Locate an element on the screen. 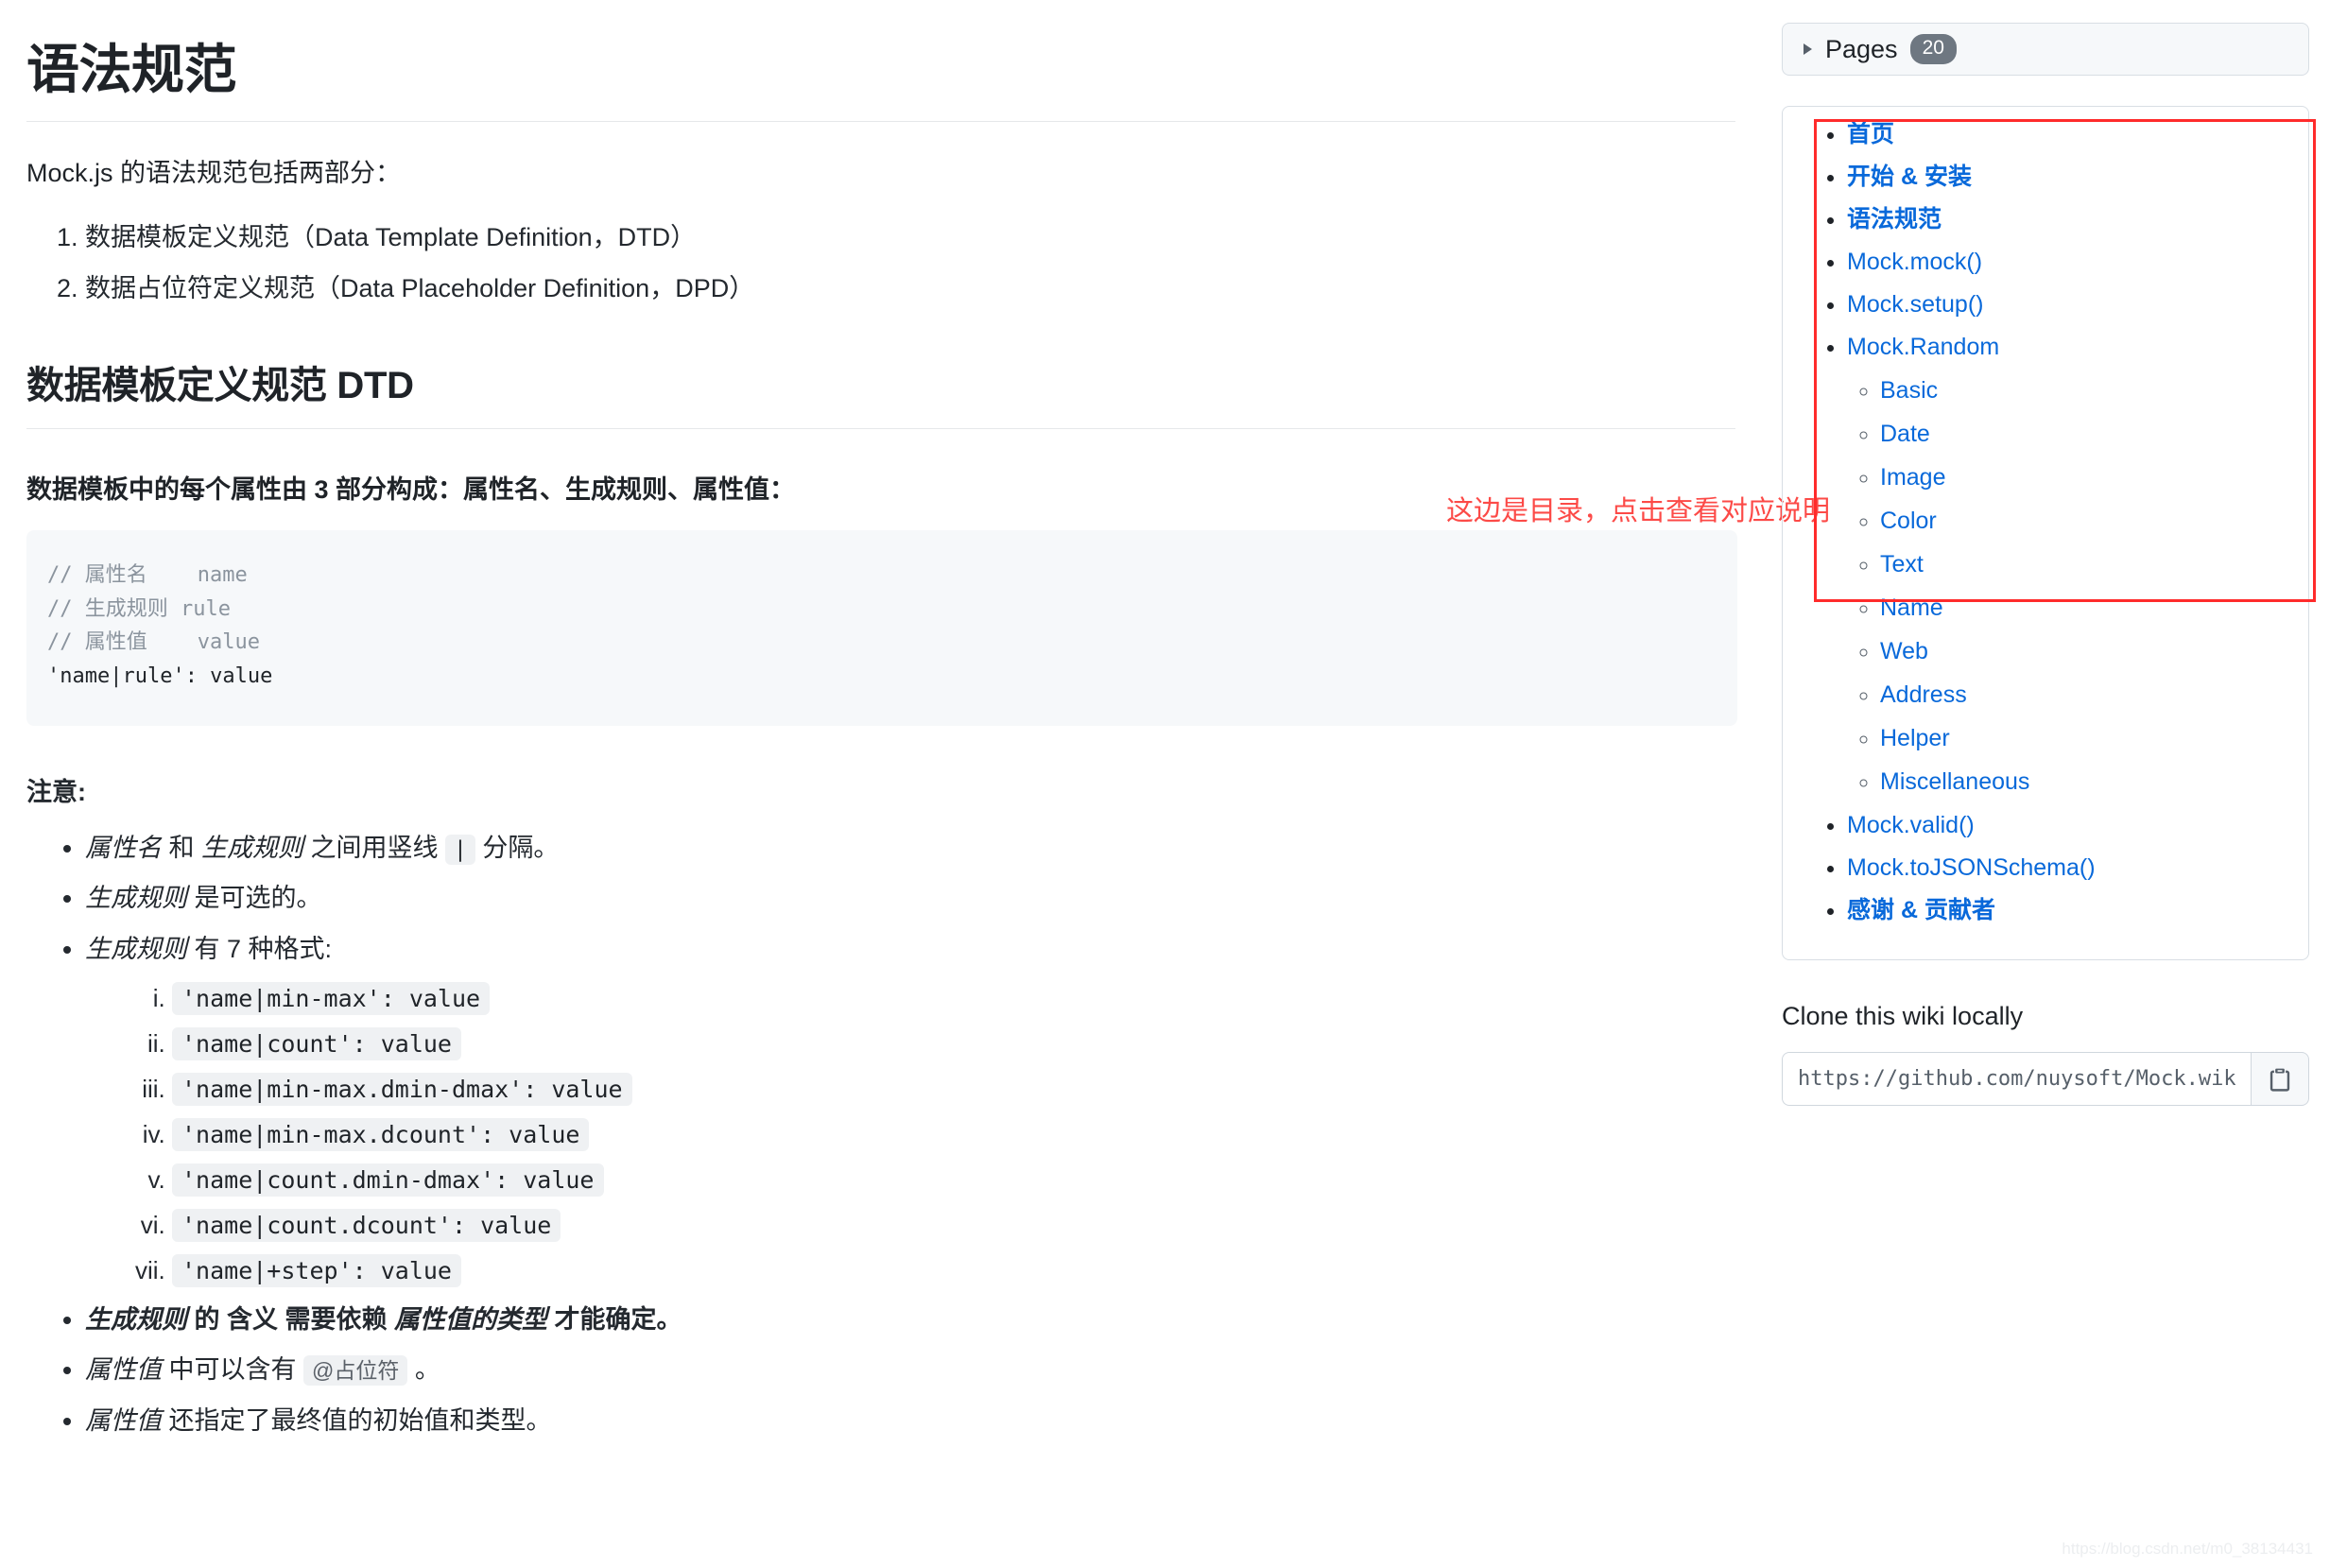  pages-toggle: Pages 20 is located at coordinates (2045, 49).